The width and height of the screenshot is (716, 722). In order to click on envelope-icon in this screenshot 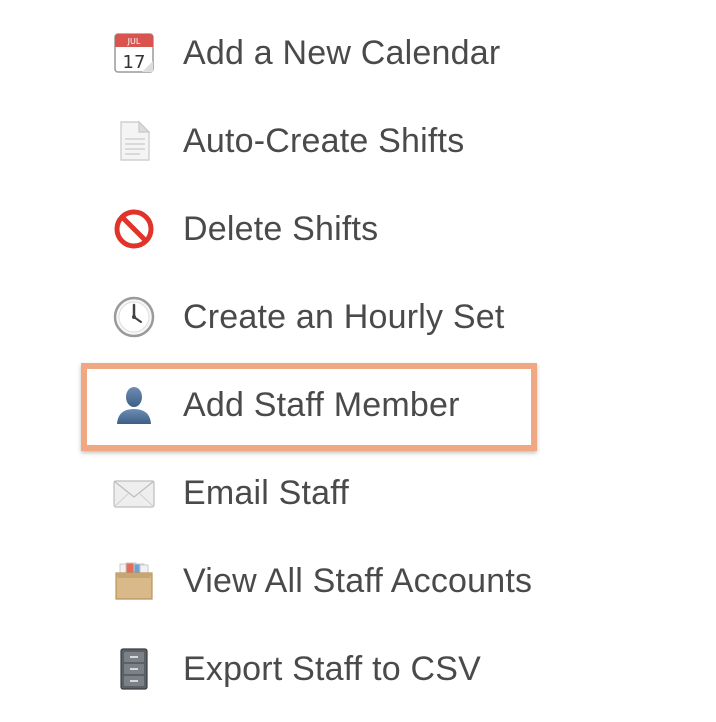, I will do `click(134, 493)`.